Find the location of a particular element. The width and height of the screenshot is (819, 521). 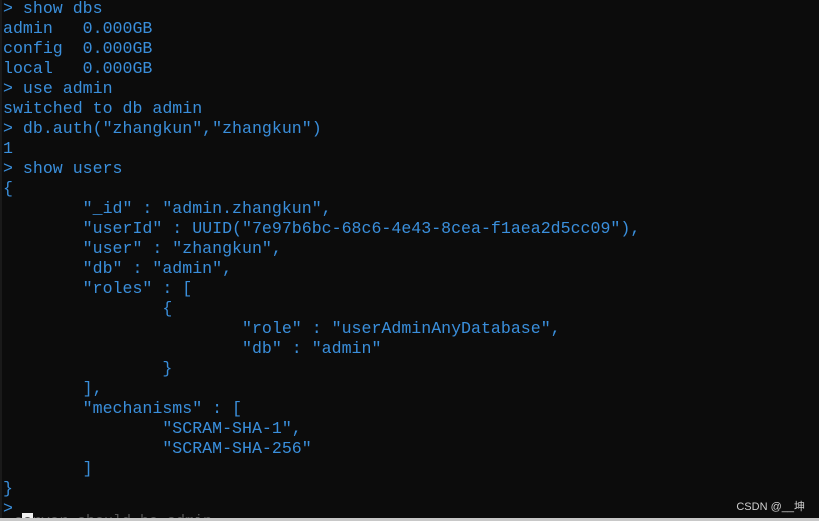

terminal-line: "mechanisms" : [ is located at coordinates (122, 408).